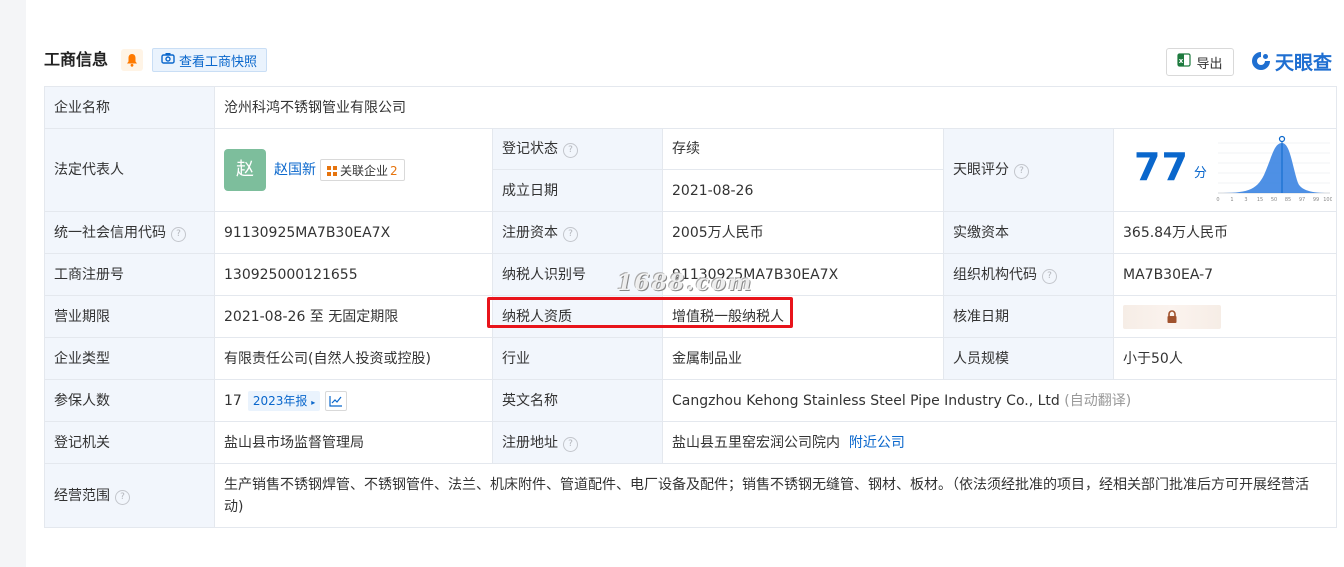 This screenshot has width=1344, height=567. I want to click on axis-tick: 15, so click(1260, 200).